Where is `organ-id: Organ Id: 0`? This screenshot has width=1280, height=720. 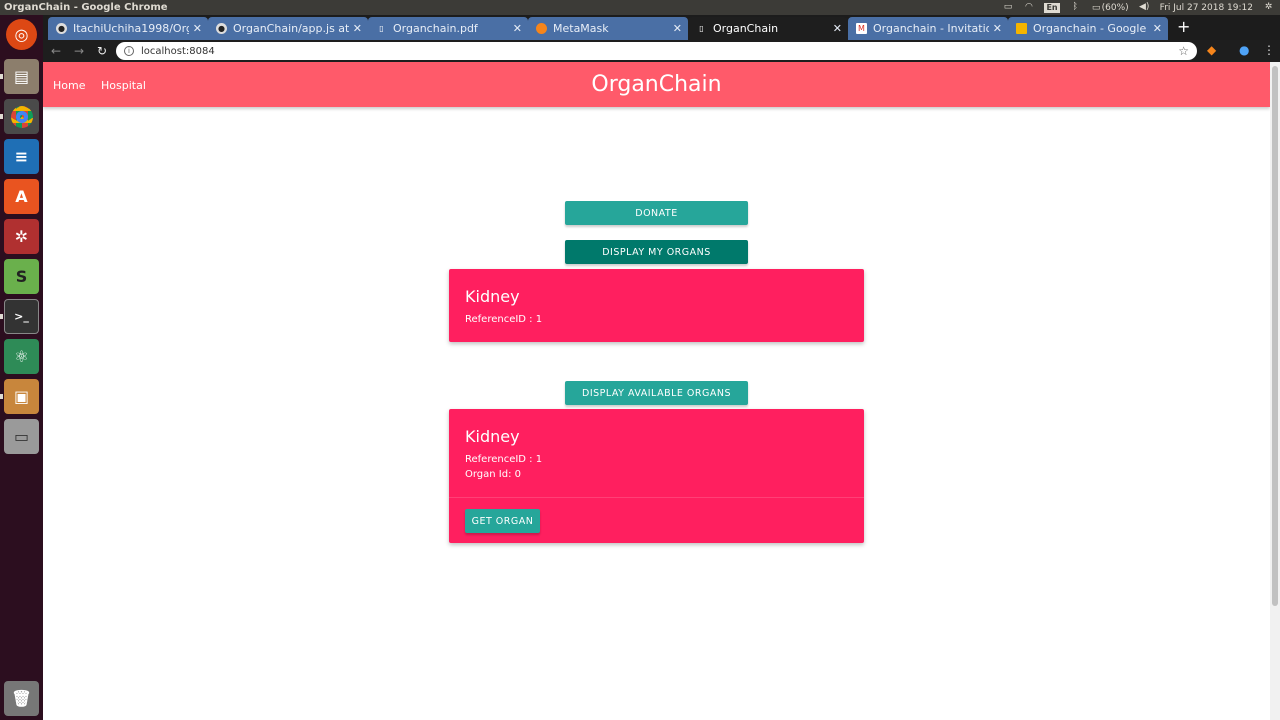
organ-id: Organ Id: 0 is located at coordinates (493, 474).